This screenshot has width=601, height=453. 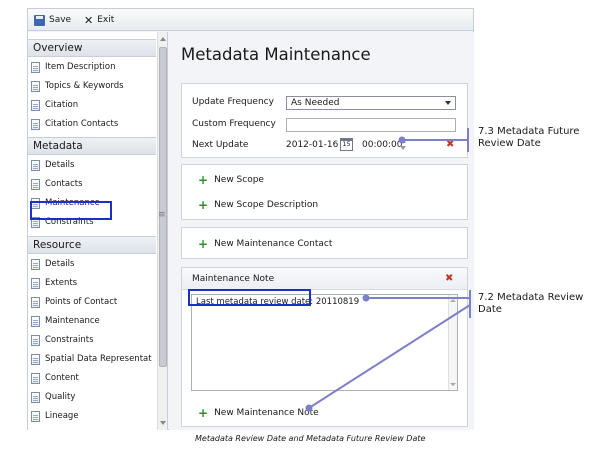 What do you see at coordinates (106, 20) in the screenshot?
I see `exit-label: Exit` at bounding box center [106, 20].